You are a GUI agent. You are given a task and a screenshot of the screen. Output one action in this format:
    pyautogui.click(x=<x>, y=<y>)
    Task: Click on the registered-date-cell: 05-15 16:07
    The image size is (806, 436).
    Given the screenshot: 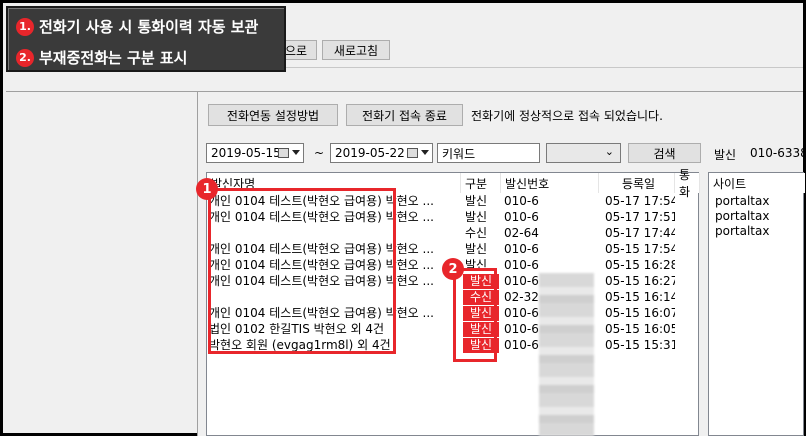 What is the action you would take?
    pyautogui.click(x=640, y=313)
    